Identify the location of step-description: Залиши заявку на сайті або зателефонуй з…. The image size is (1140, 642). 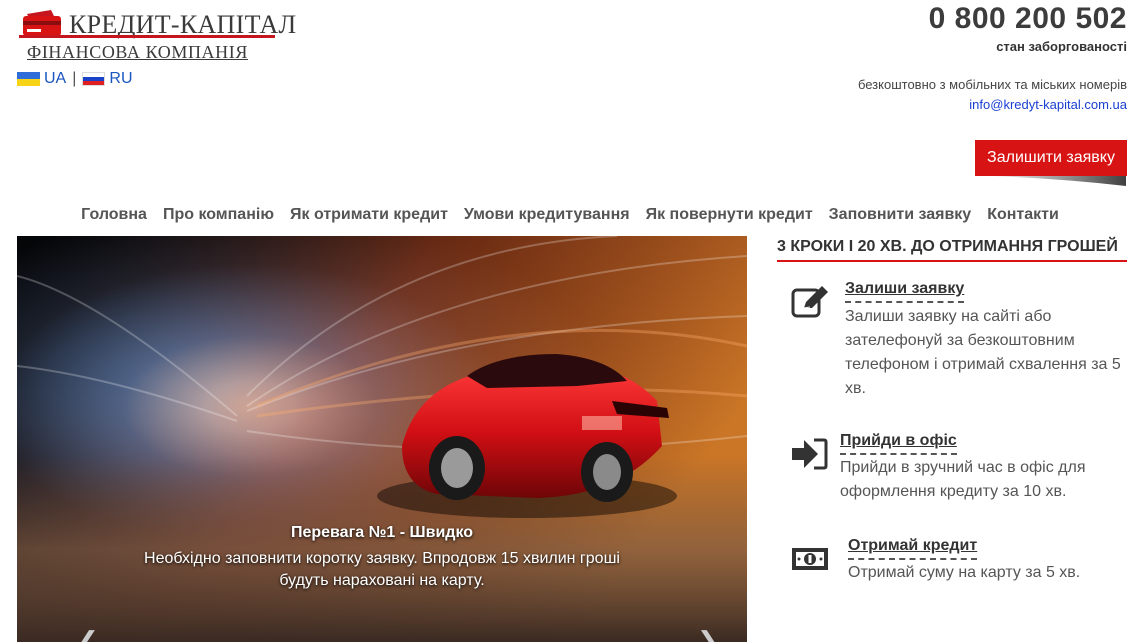
(983, 352).